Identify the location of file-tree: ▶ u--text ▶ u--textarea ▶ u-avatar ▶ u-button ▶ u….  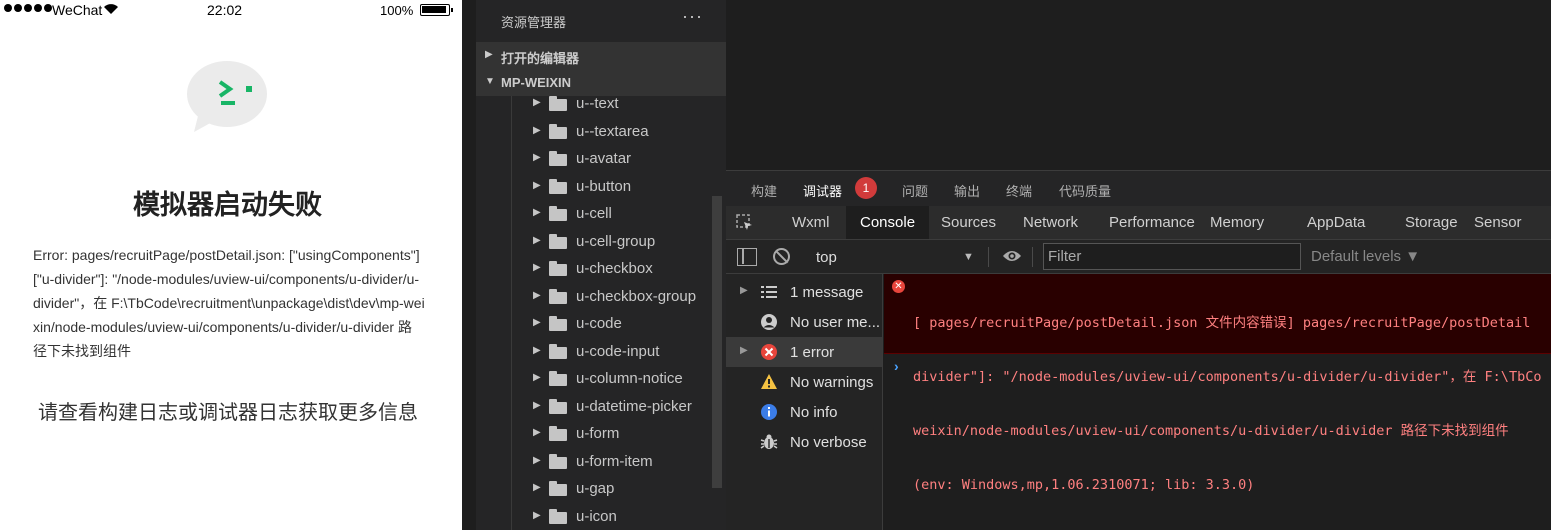
(601, 313).